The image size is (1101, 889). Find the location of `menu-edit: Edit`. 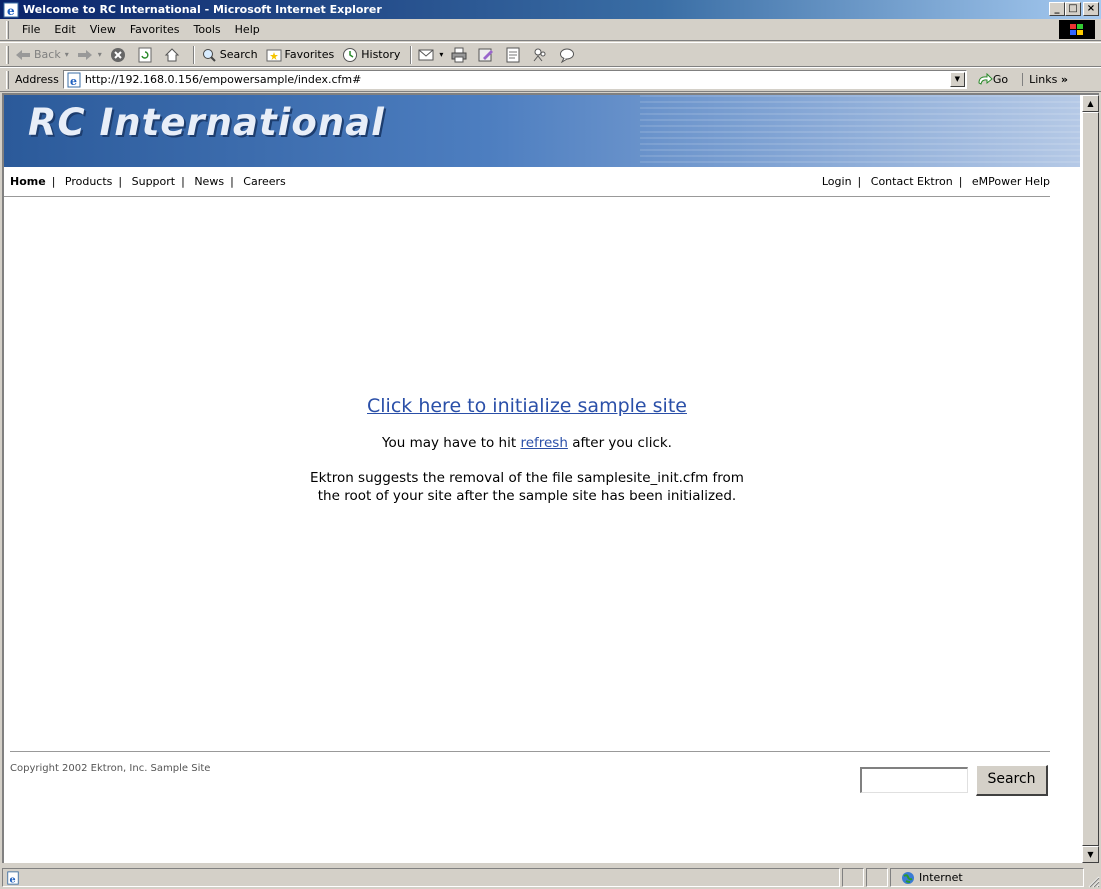

menu-edit: Edit is located at coordinates (64, 29).